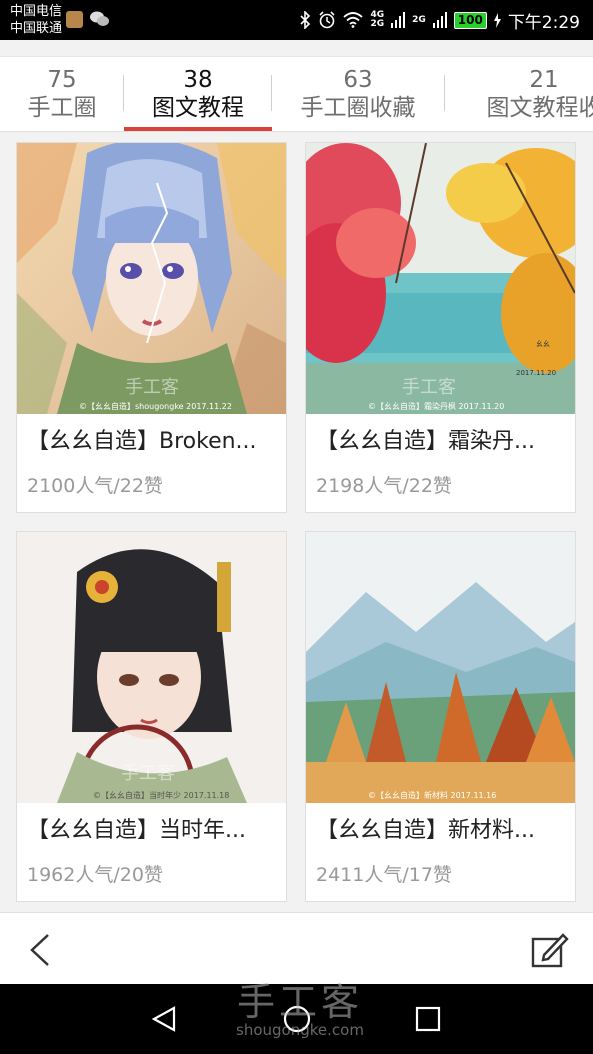 This screenshot has height=1054, width=593. I want to click on bottom-toolbar, so click(296, 948).